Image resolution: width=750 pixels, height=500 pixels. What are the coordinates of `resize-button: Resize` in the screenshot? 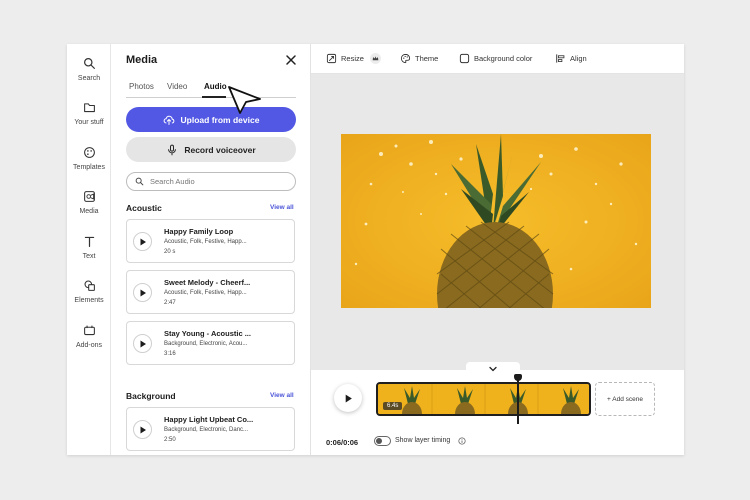 It's located at (353, 58).